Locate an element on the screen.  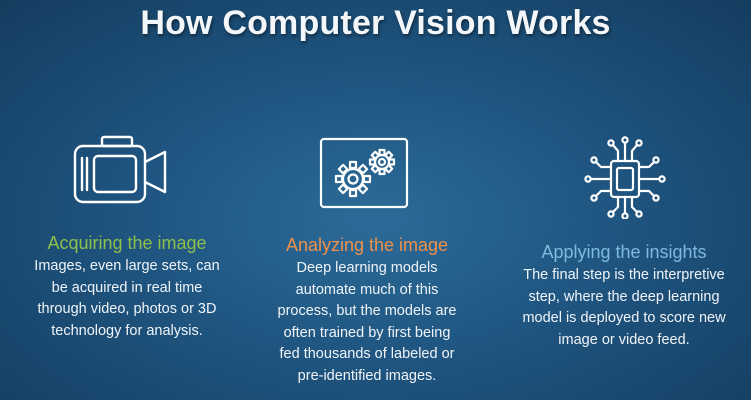
description-line: Deep learning models is located at coordinates (367, 268).